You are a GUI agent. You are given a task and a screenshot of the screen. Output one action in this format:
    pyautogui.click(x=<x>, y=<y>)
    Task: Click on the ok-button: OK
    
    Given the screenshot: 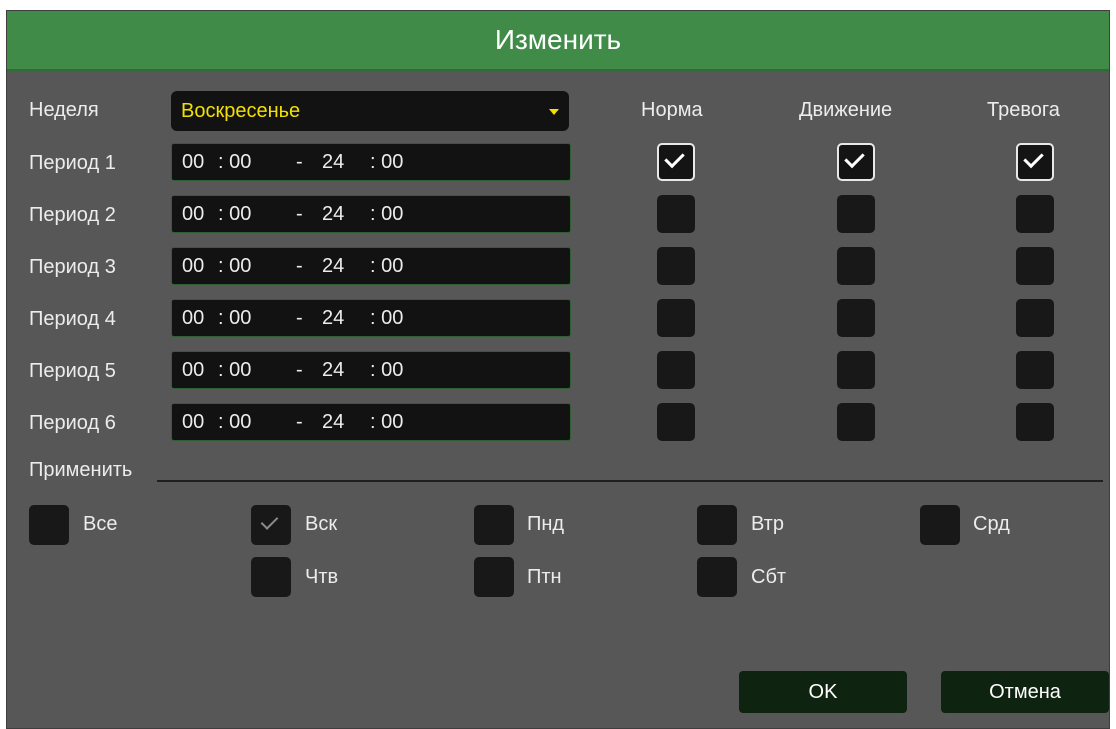 What is the action you would take?
    pyautogui.click(x=823, y=692)
    